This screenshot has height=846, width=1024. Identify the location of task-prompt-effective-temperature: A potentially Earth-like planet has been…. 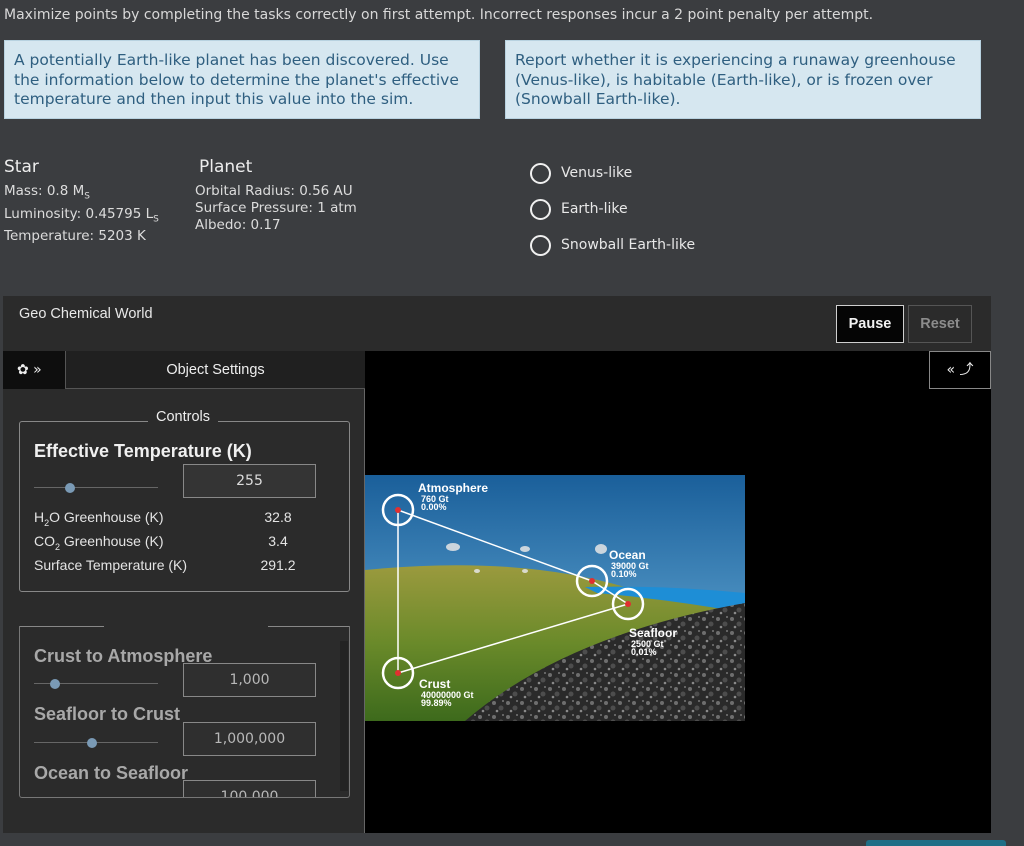
(242, 79).